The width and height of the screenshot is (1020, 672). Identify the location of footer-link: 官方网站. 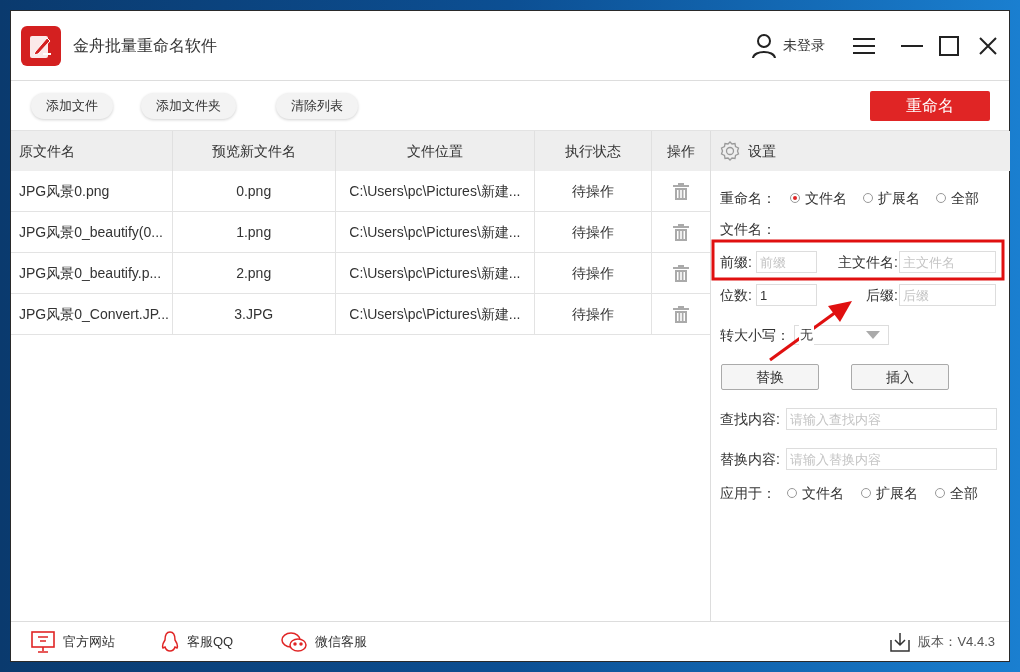
(89, 641).